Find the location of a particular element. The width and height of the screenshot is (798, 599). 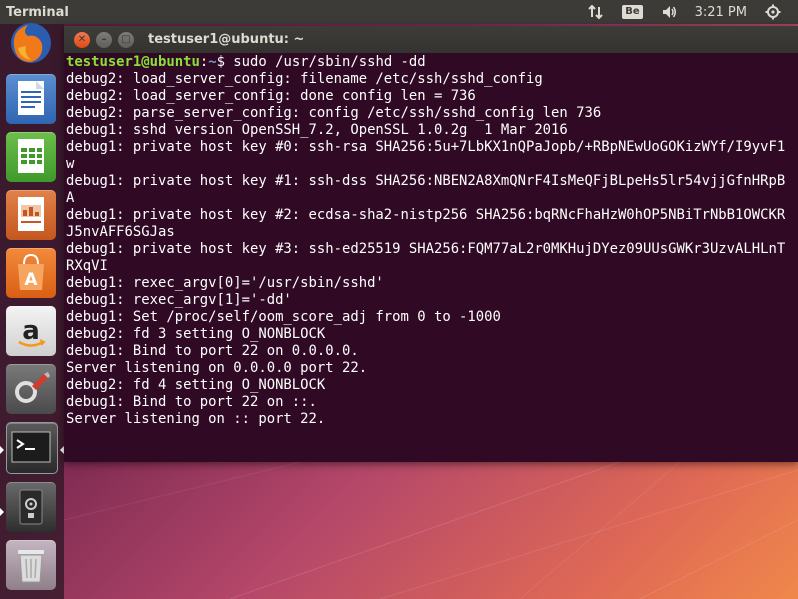

volume-icon is located at coordinates (669, 12).